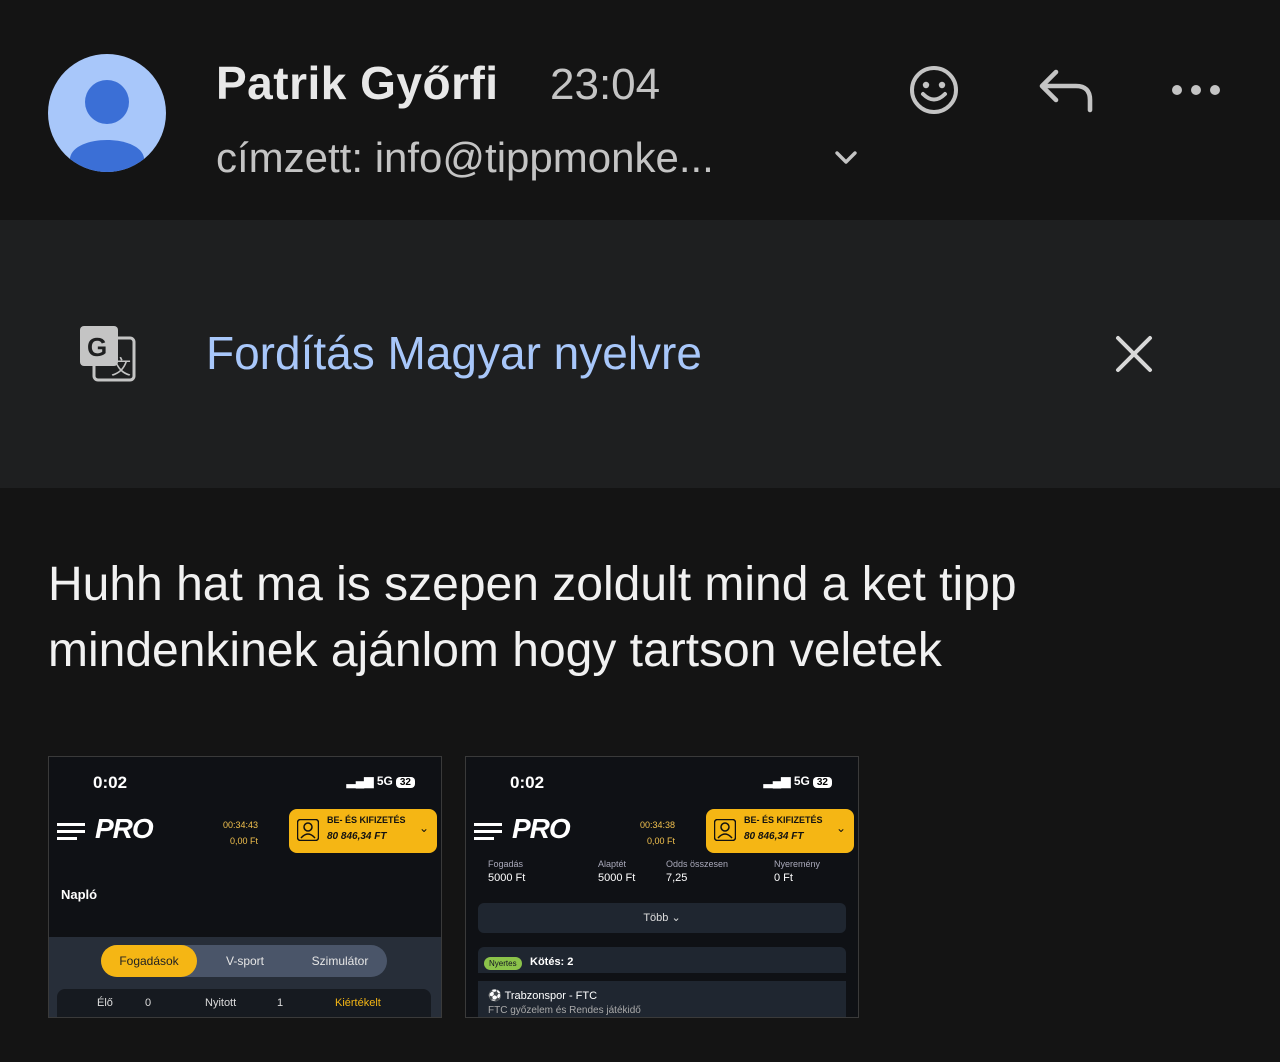 The image size is (1280, 1062). Describe the element at coordinates (121, 367) in the screenshot. I see `svg-text: 文` at that location.